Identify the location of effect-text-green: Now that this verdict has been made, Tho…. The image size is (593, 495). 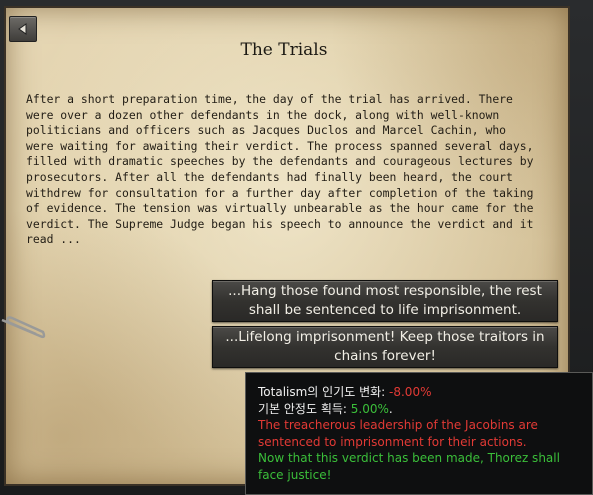
(409, 466).